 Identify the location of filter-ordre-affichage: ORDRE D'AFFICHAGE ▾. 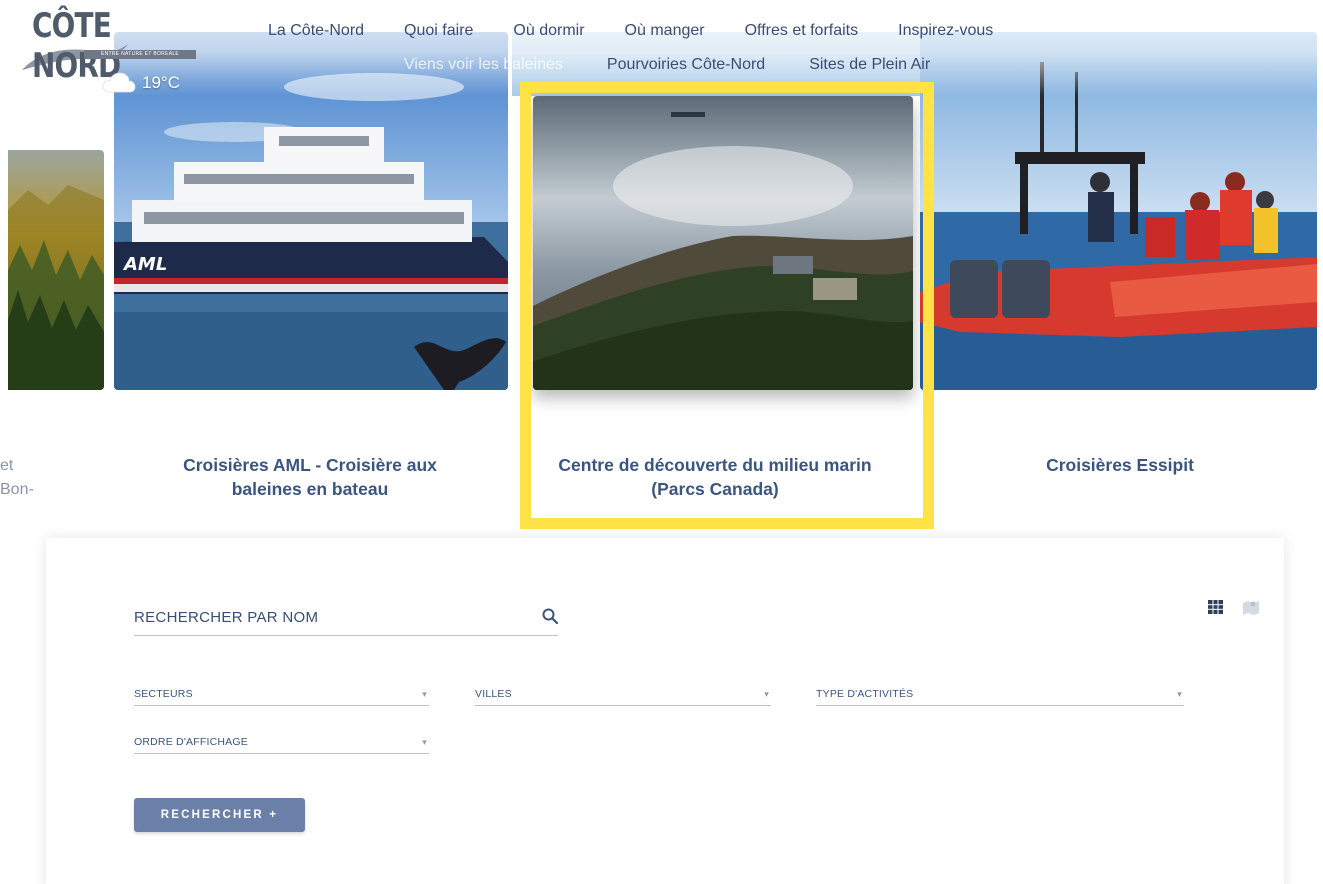
(281, 743).